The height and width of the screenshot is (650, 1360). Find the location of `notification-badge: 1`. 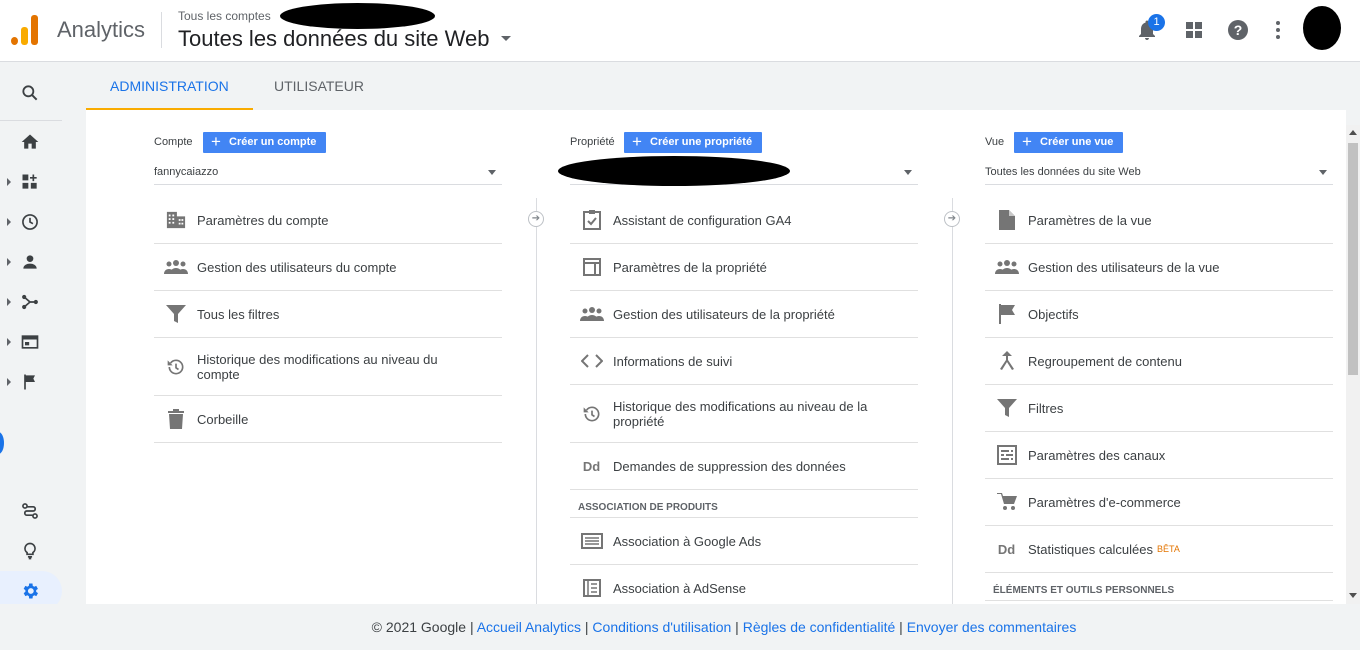

notification-badge: 1 is located at coordinates (1156, 22).